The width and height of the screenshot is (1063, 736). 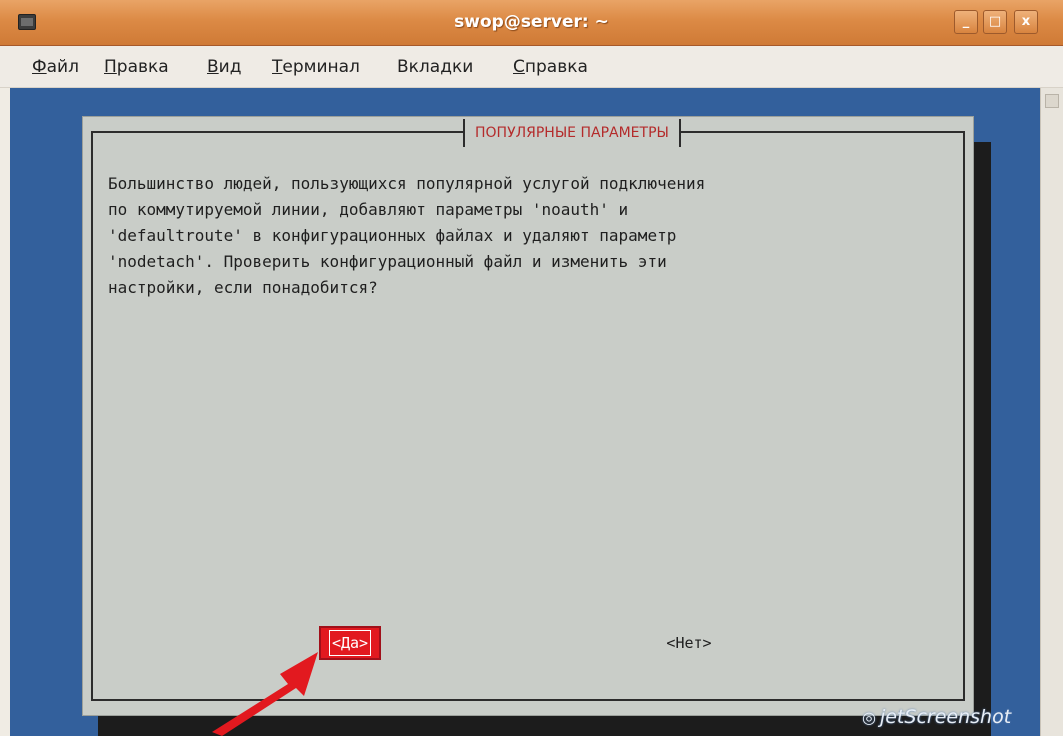 I want to click on dialog-title: ПОПУЛЯРНЫЕ ПАРАМЕТРЫ, so click(x=572, y=133).